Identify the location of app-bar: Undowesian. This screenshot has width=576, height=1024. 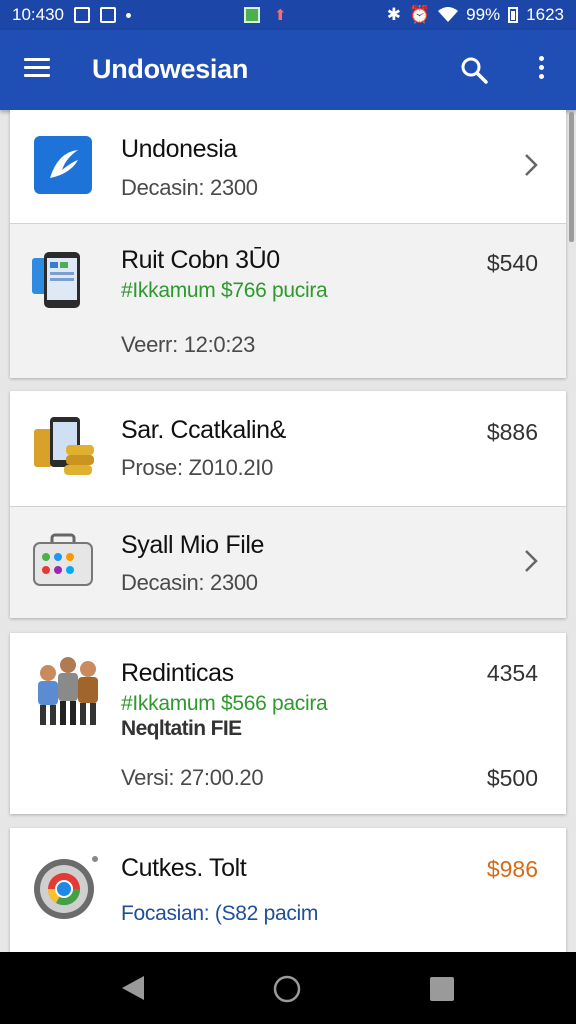
(288, 70).